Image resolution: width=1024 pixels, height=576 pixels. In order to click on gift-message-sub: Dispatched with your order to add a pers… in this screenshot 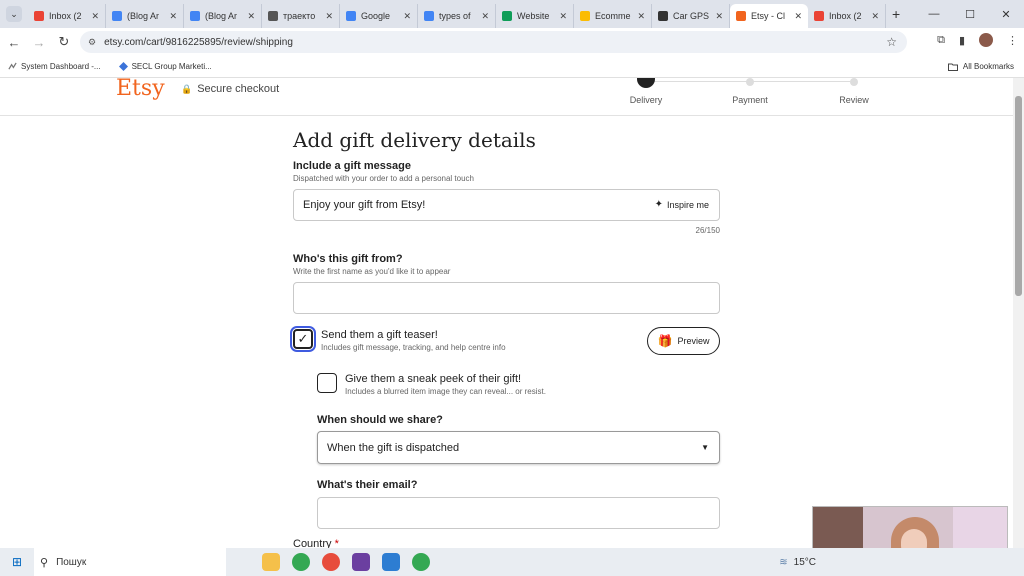, I will do `click(383, 178)`.